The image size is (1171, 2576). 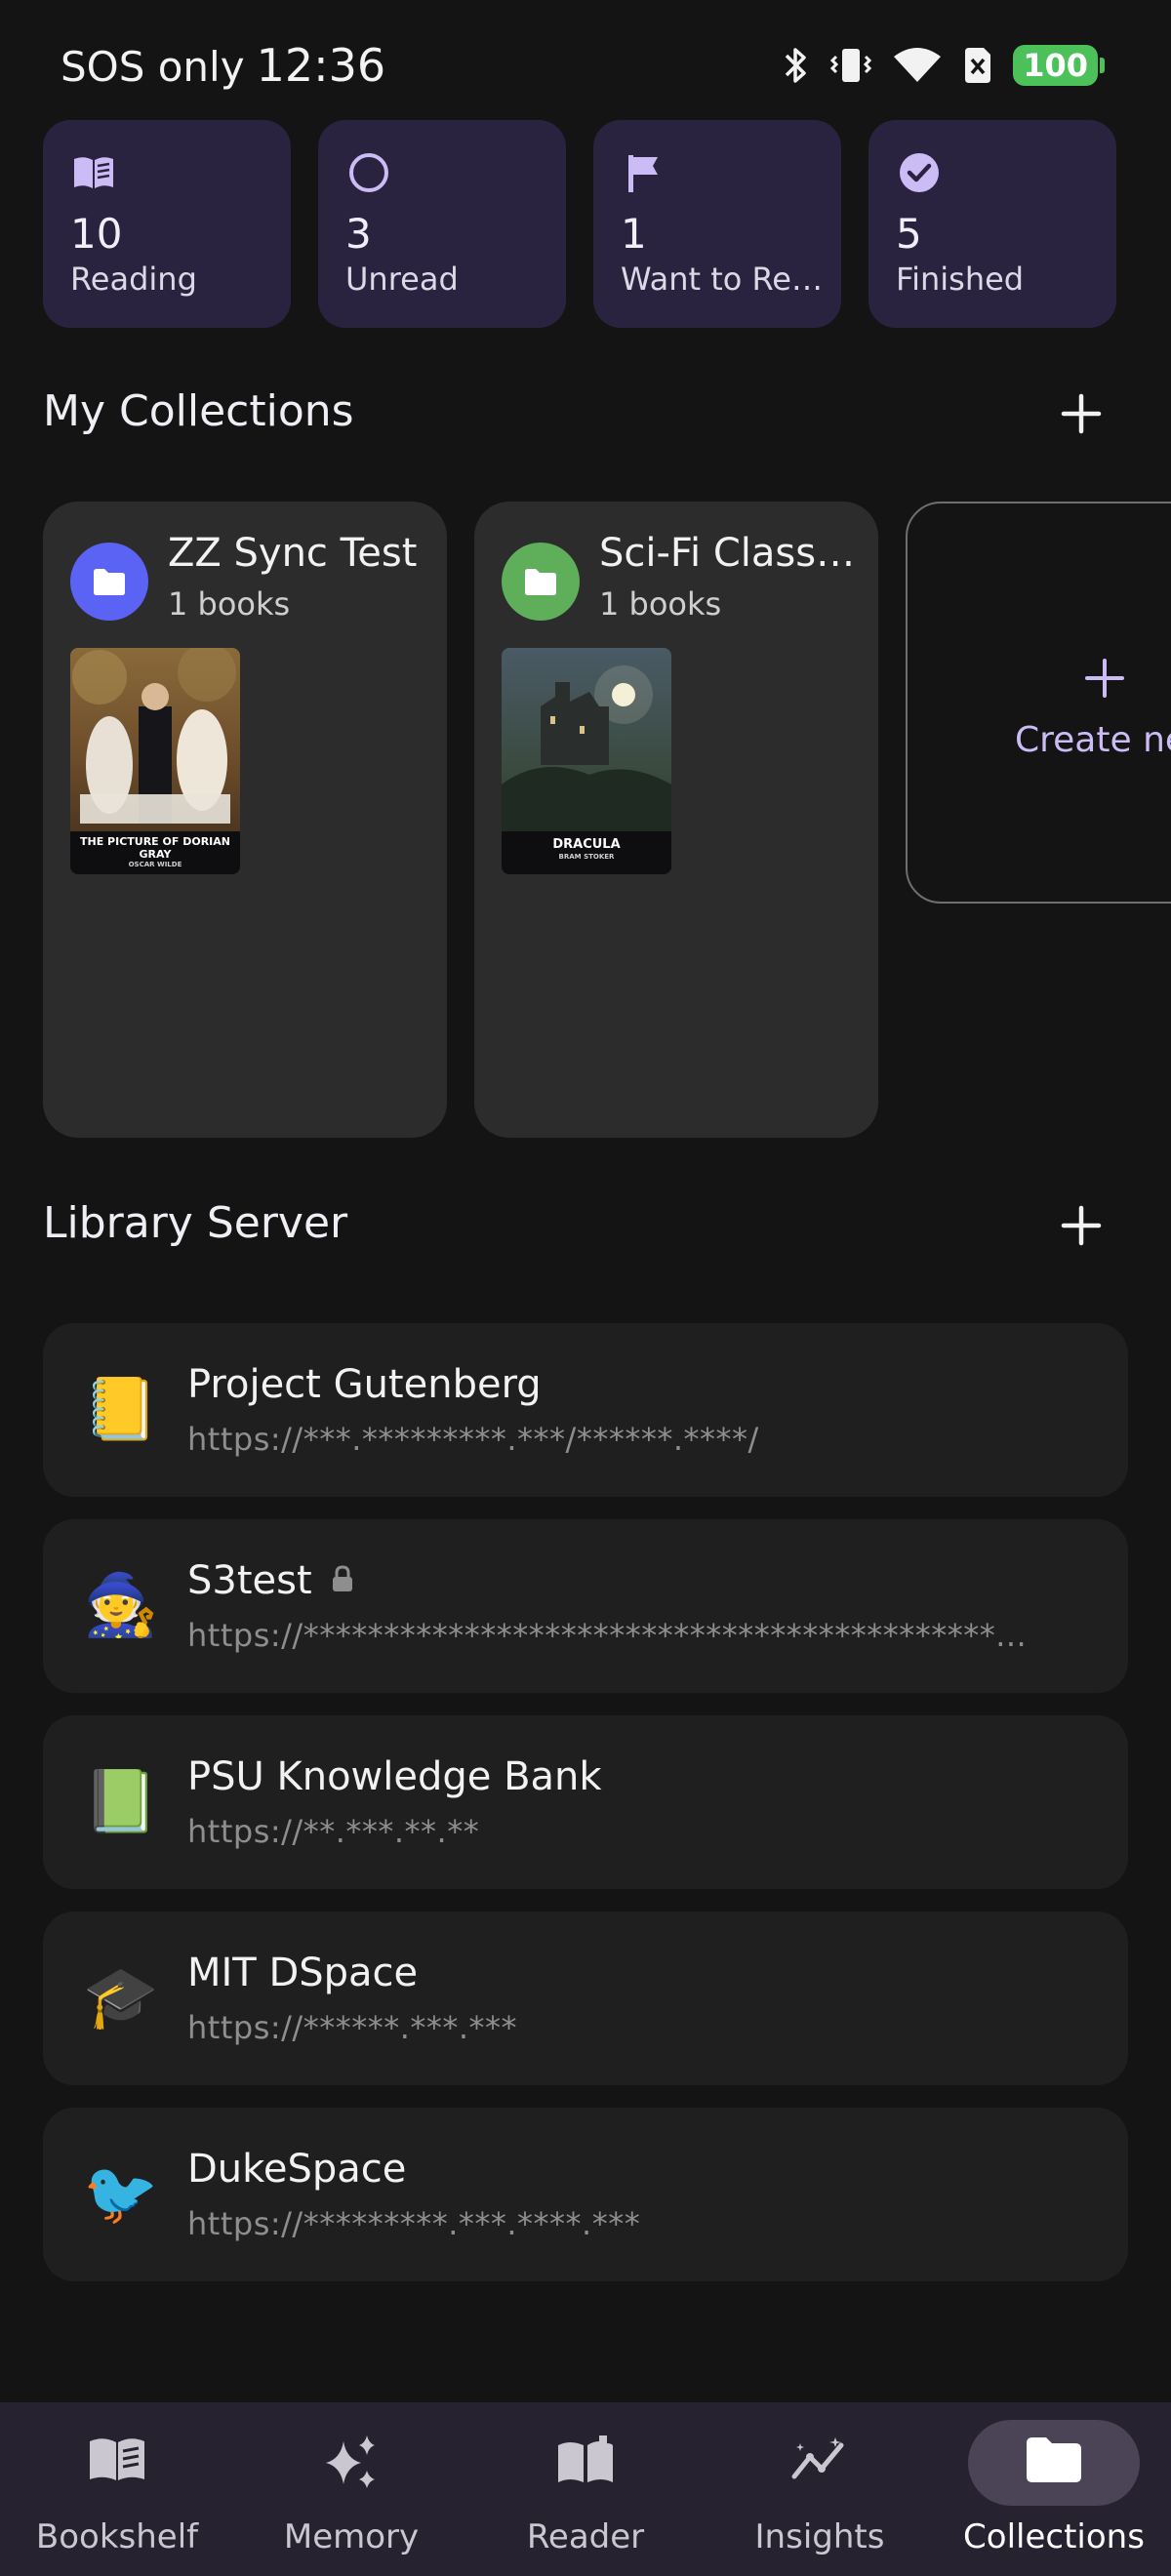 What do you see at coordinates (960, 279) in the screenshot?
I see `stat-label: Finished` at bounding box center [960, 279].